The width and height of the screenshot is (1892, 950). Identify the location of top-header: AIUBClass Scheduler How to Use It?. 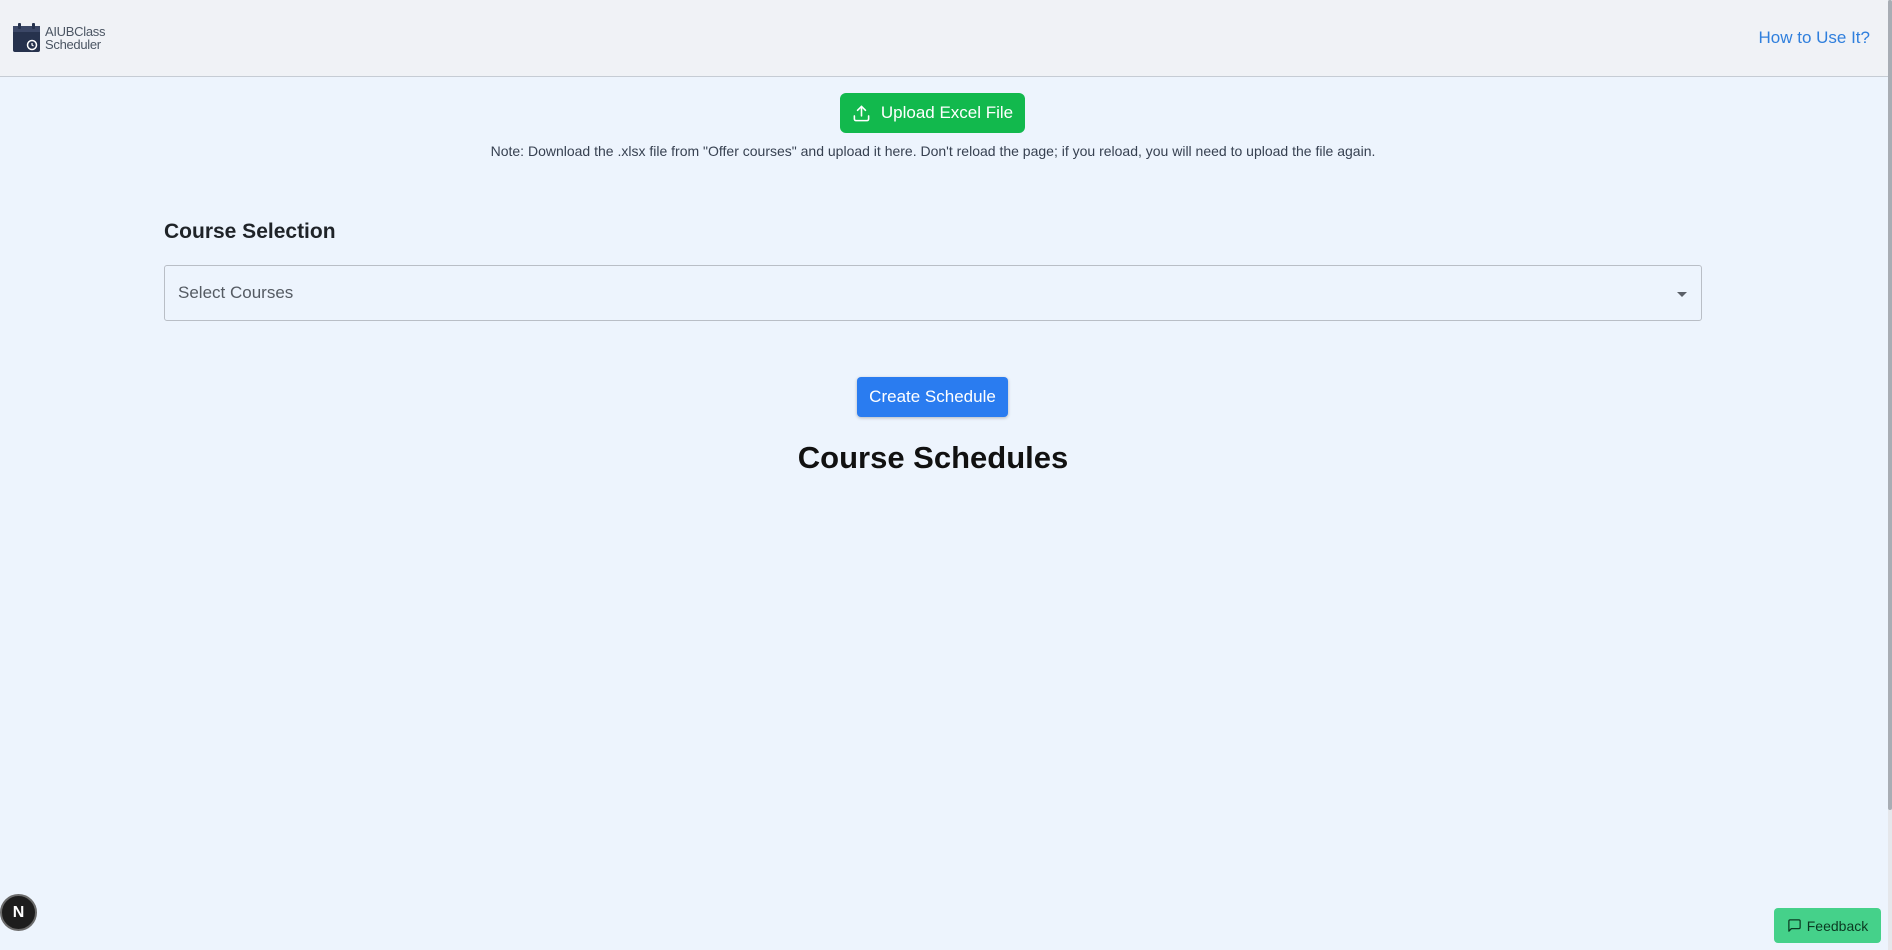
(944, 38).